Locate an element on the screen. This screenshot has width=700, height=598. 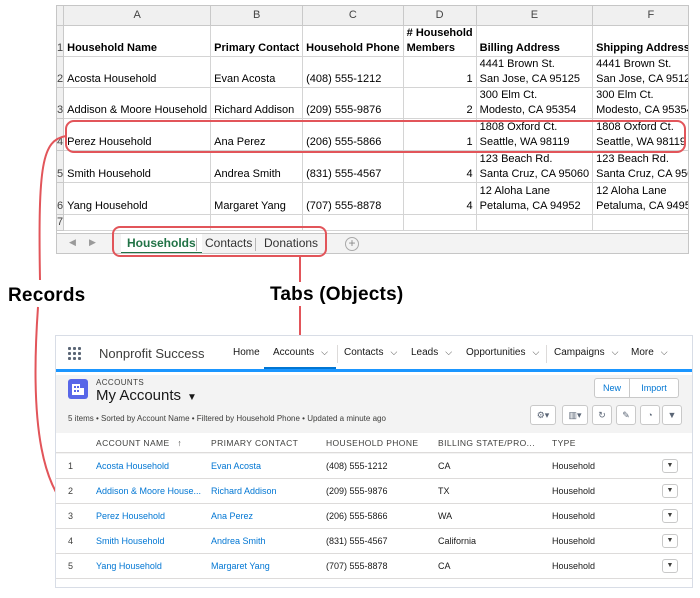
sheet-next-icon: ▶ is located at coordinates (92, 242).